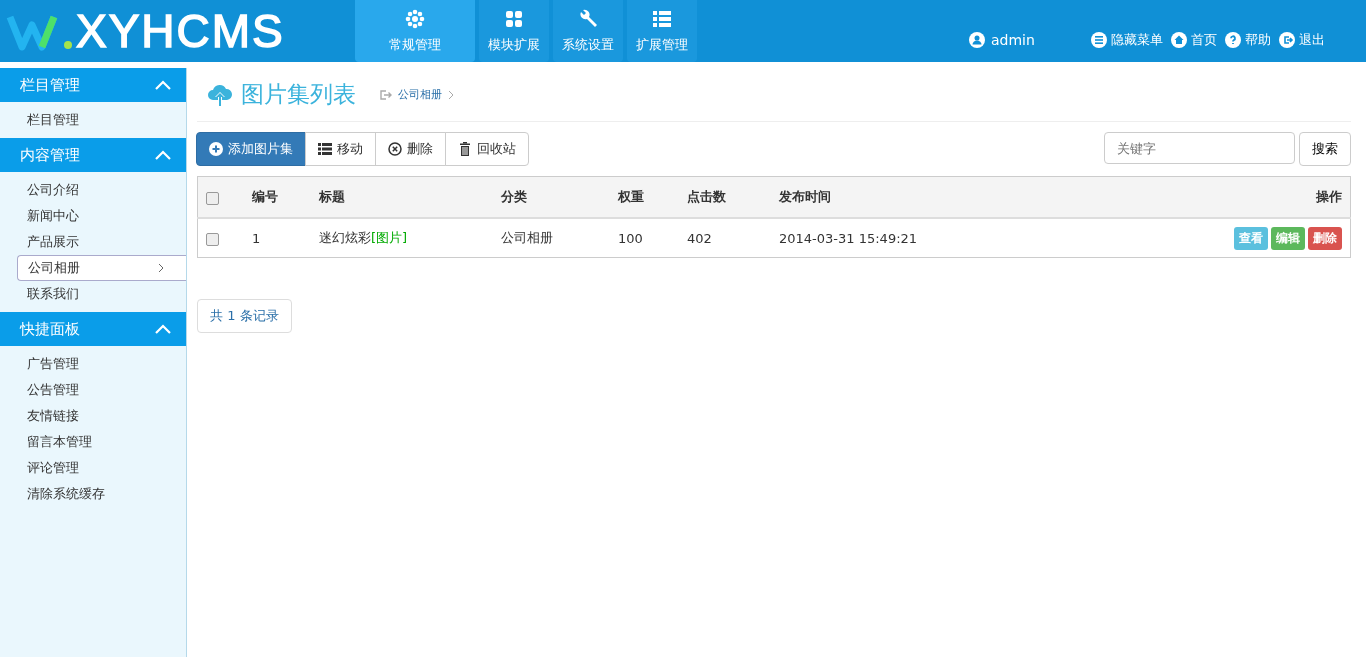  I want to click on toolbar-button: 移动, so click(340, 149).